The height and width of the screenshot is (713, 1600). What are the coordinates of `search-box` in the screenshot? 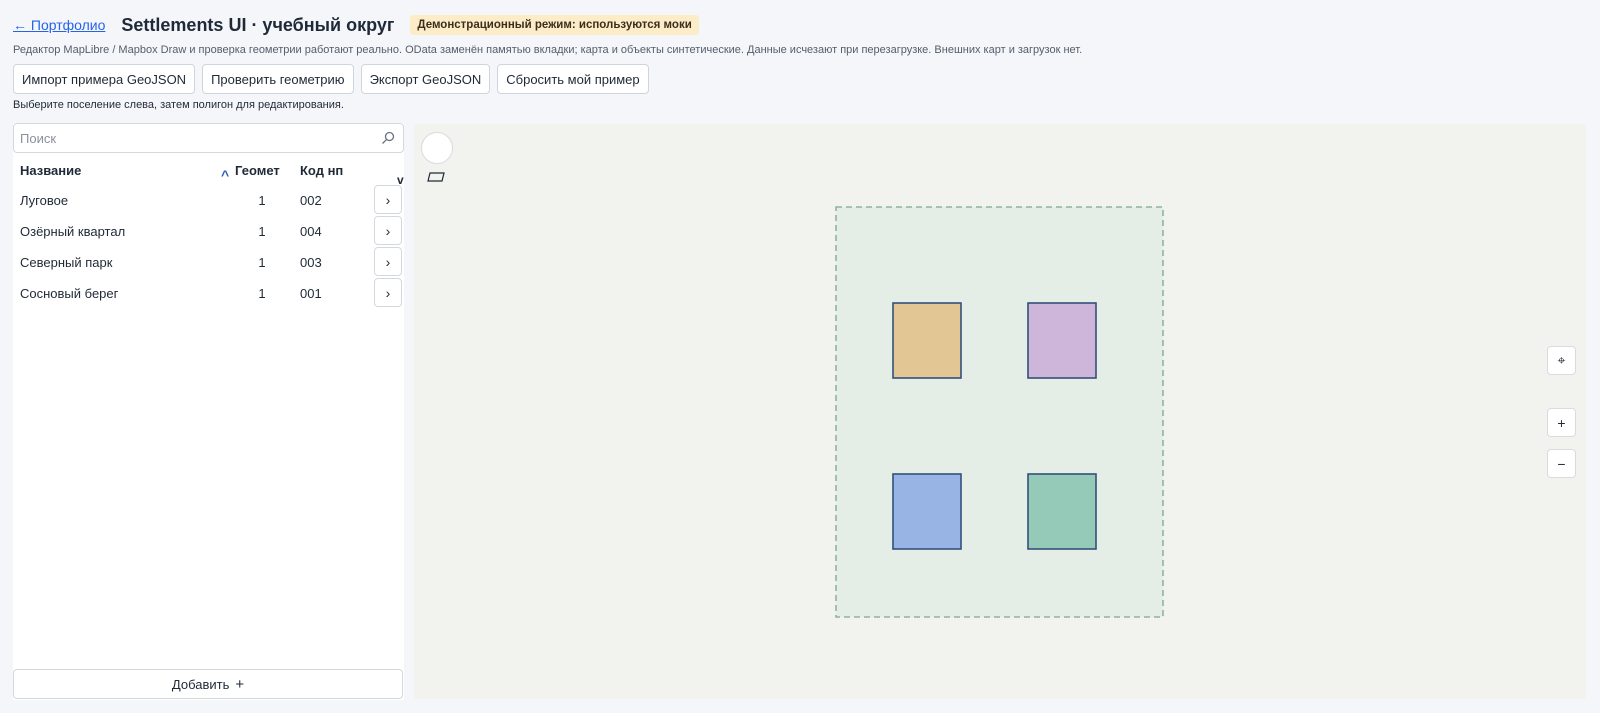 It's located at (208, 138).